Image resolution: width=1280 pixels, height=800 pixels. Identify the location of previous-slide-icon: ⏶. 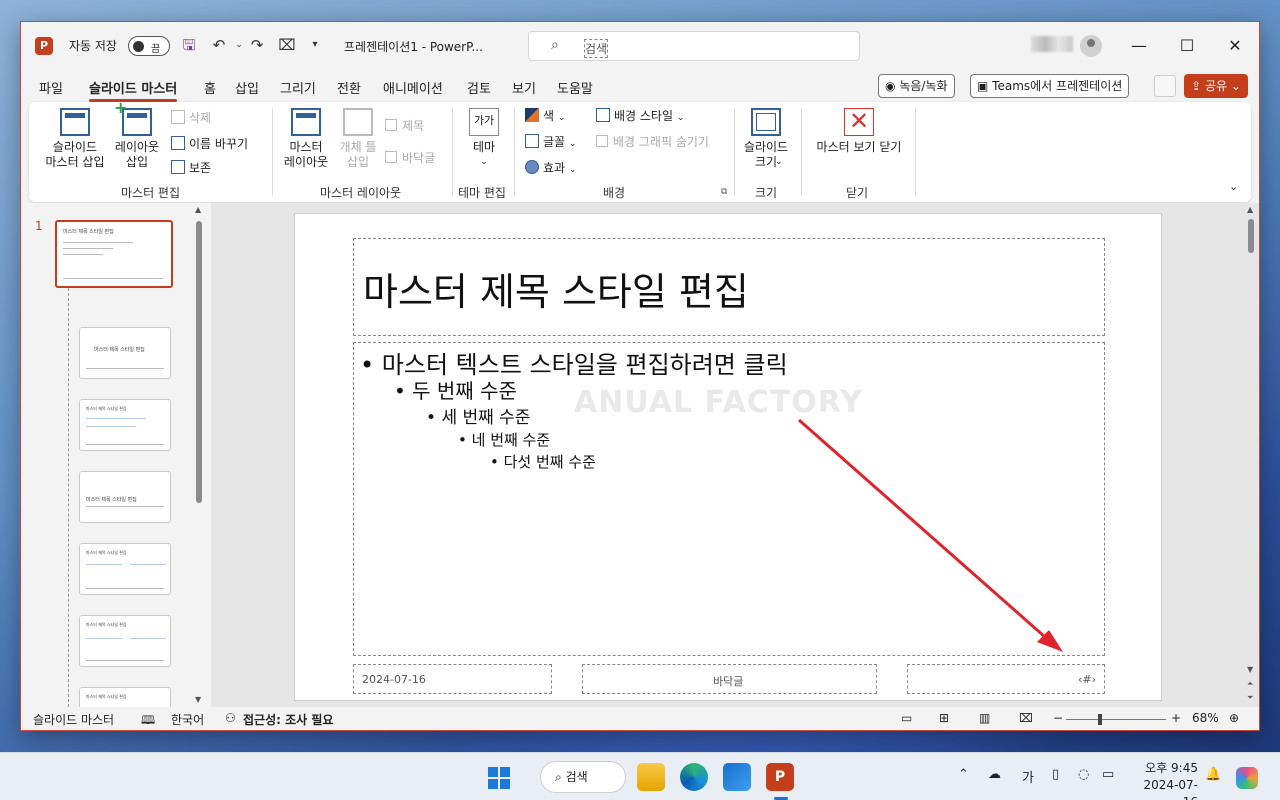
(1250, 684).